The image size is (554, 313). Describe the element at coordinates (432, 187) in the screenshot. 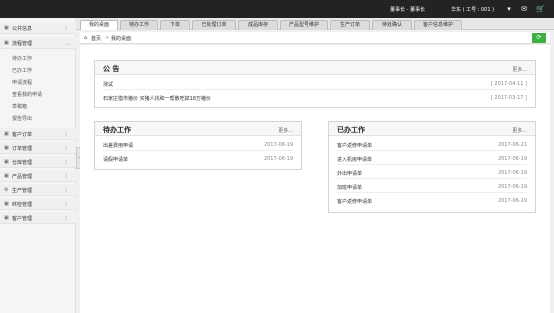

I see `list-item: 加班申请单 2017-06-19` at that location.